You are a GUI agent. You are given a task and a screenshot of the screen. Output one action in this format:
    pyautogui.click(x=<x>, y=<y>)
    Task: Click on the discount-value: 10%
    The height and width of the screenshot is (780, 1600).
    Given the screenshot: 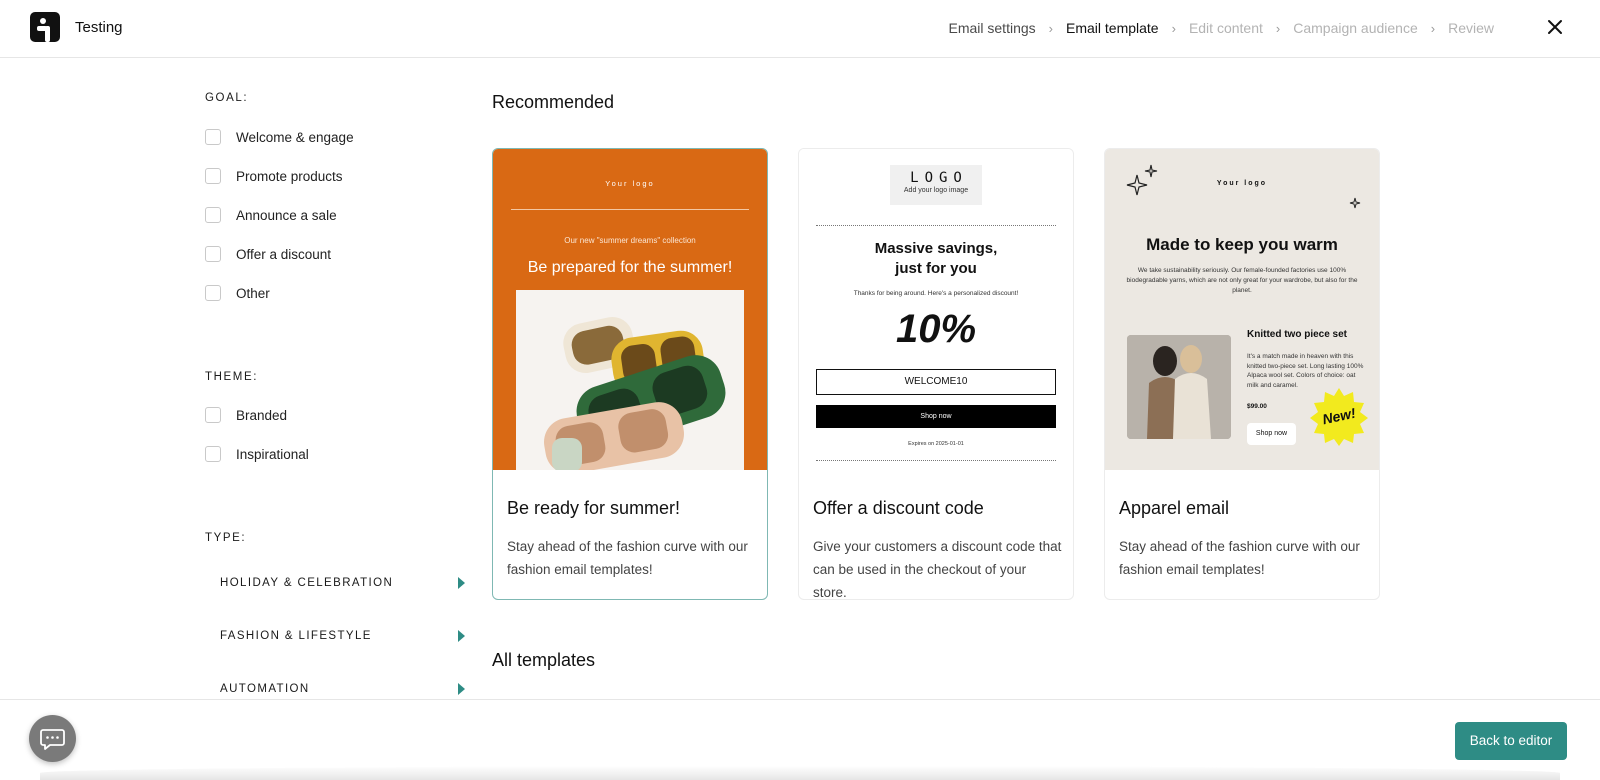 What is the action you would take?
    pyautogui.click(x=936, y=329)
    